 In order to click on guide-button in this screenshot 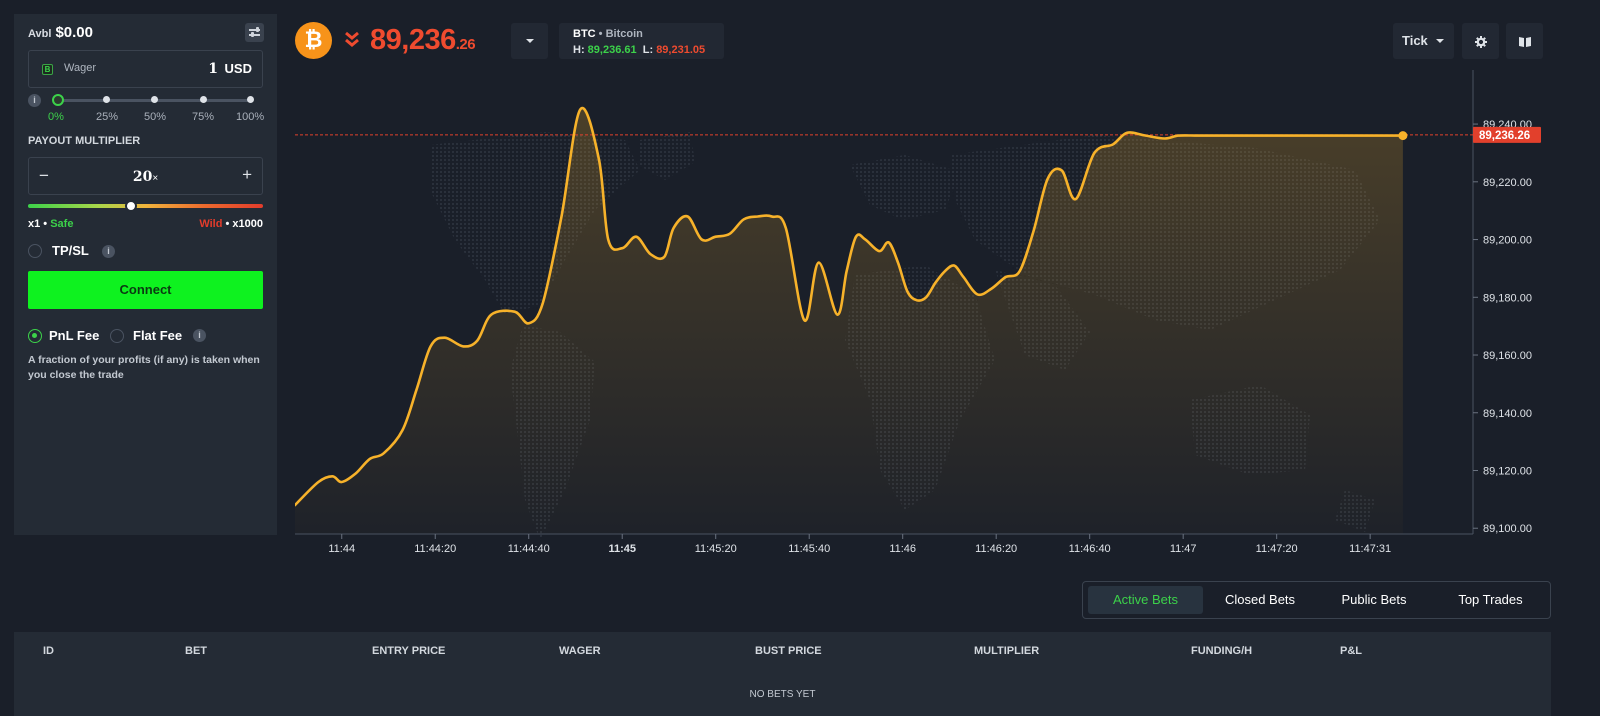, I will do `click(1524, 41)`.